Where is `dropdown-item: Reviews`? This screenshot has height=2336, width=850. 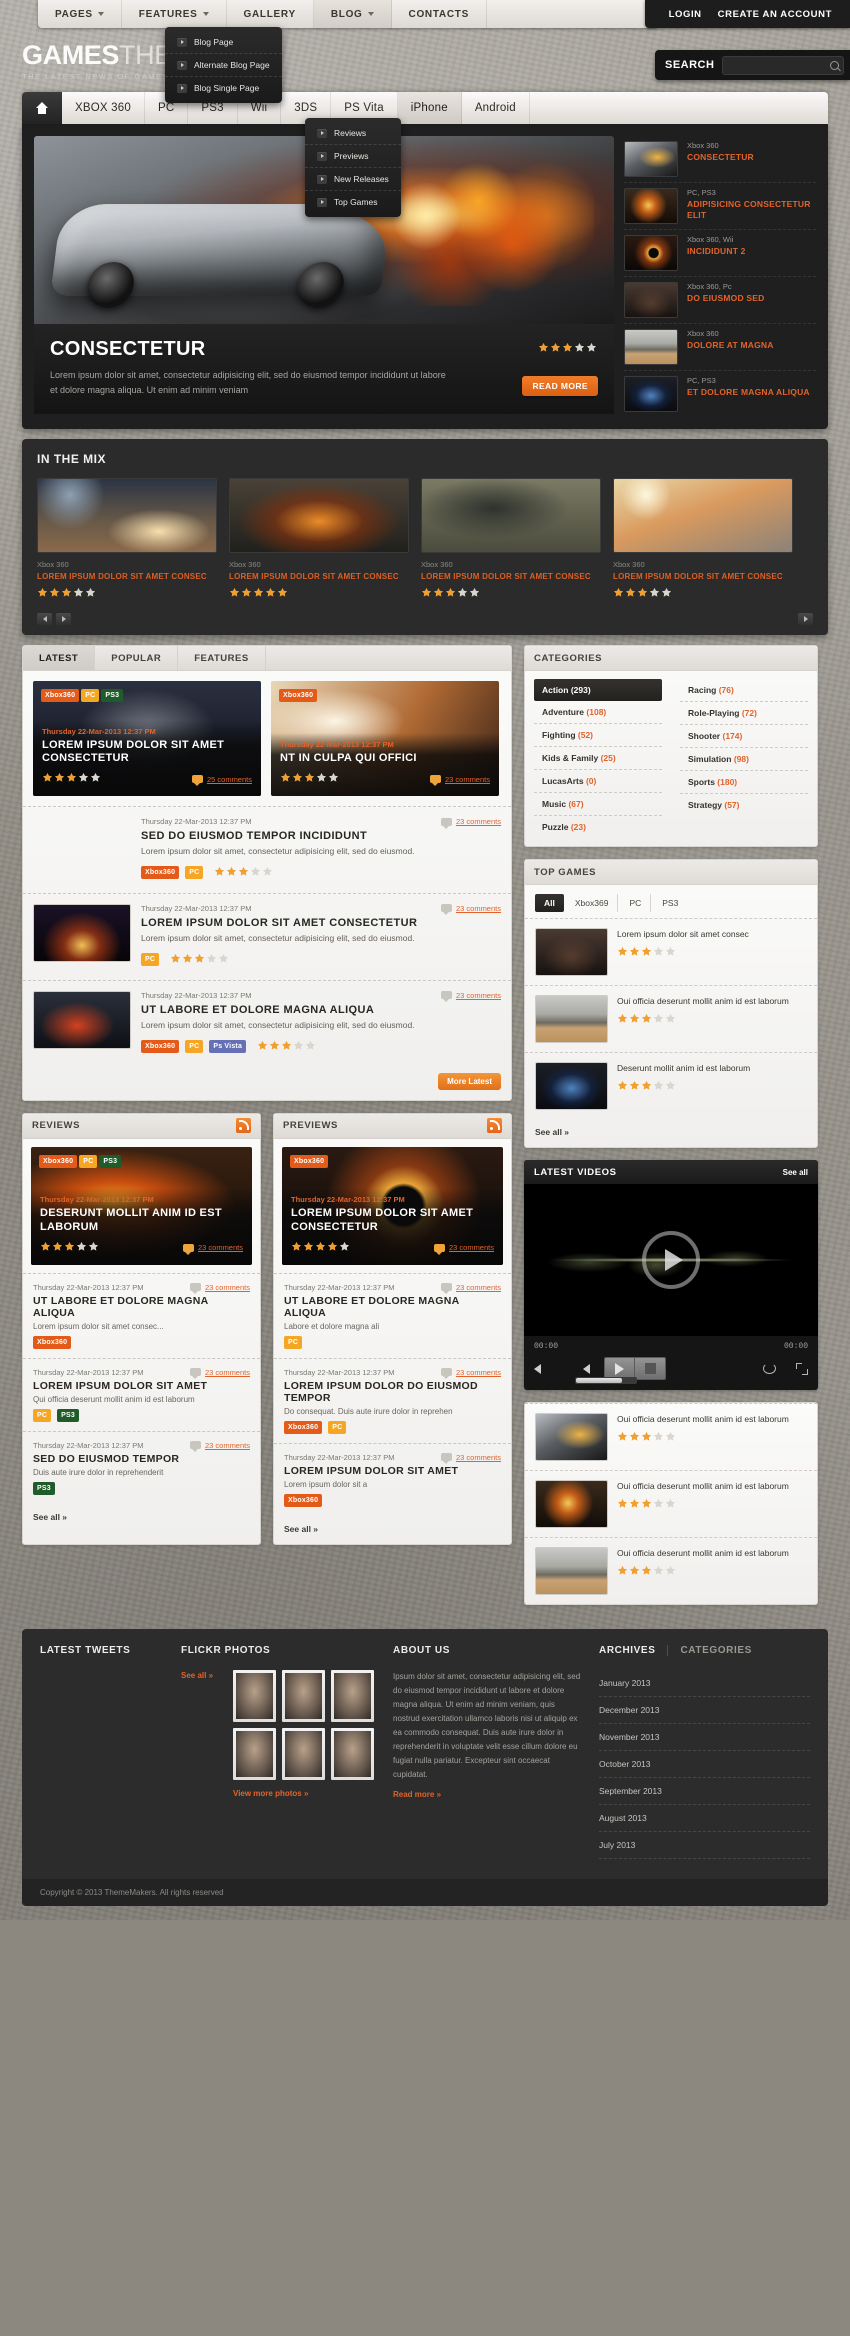
dropdown-item: Reviews is located at coordinates (353, 133).